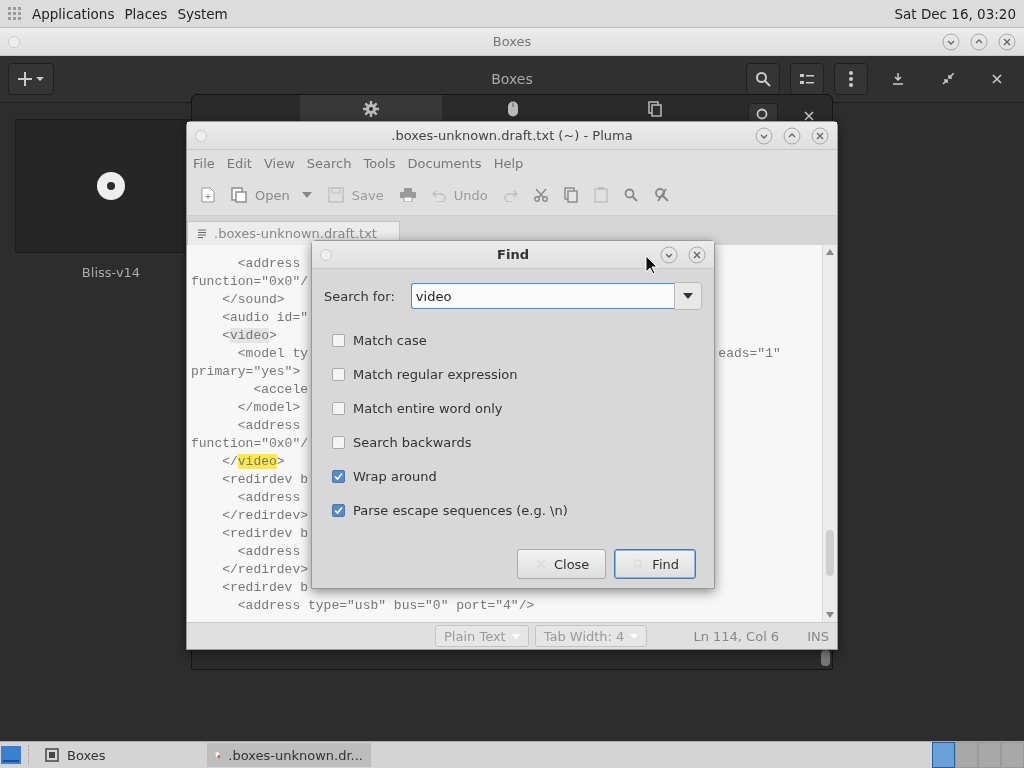  Describe the element at coordinates (438, 195) in the screenshot. I see `undo-icon` at that location.